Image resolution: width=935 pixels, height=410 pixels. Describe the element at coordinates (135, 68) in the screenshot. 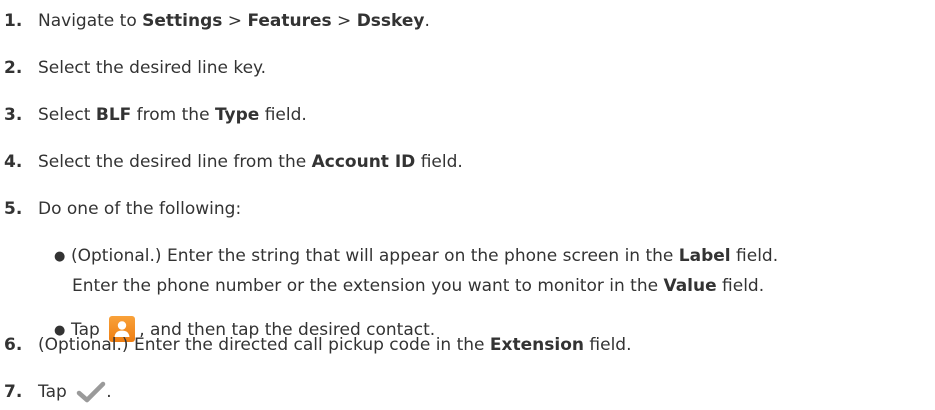

I see `step-2: 2. Select the desired line key.` at that location.